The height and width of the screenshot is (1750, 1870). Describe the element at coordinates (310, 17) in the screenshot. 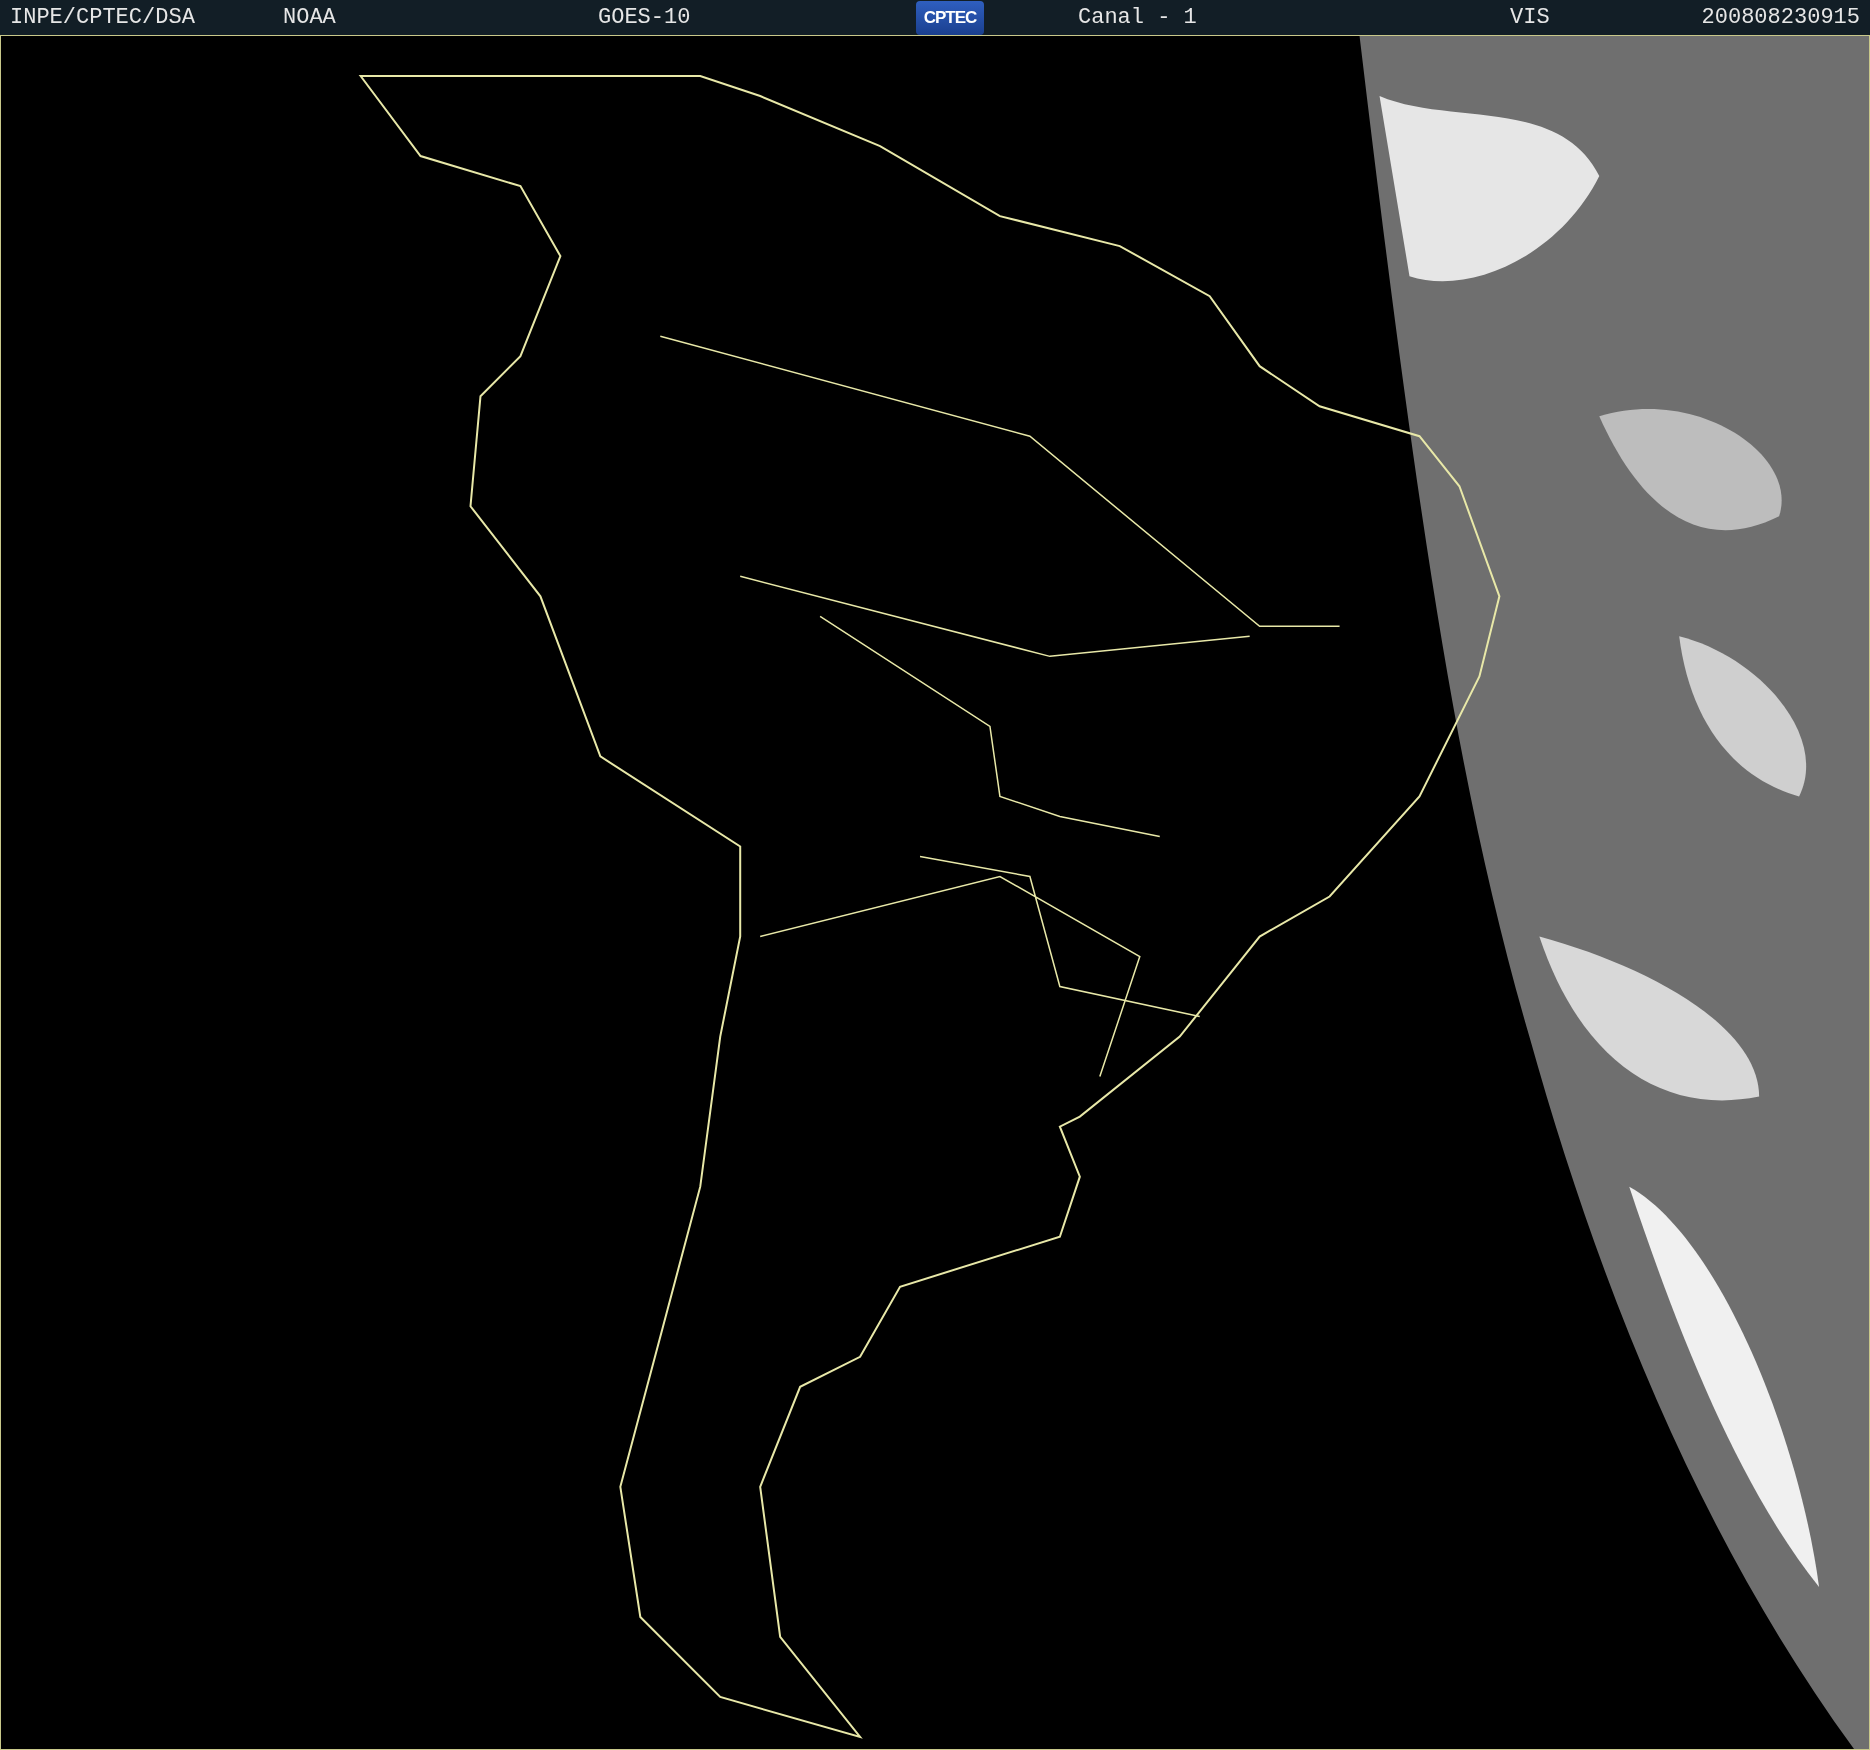

I see `header-label: NOAA` at that location.